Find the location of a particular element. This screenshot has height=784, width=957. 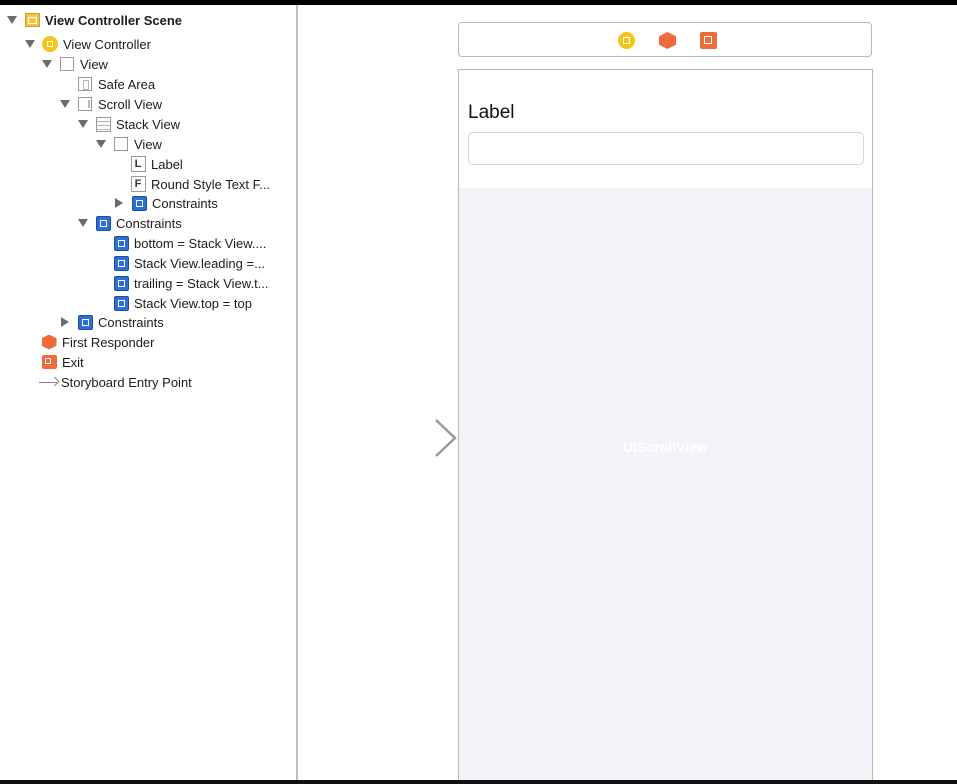

outline-item-label: Scroll View is located at coordinates (130, 104).